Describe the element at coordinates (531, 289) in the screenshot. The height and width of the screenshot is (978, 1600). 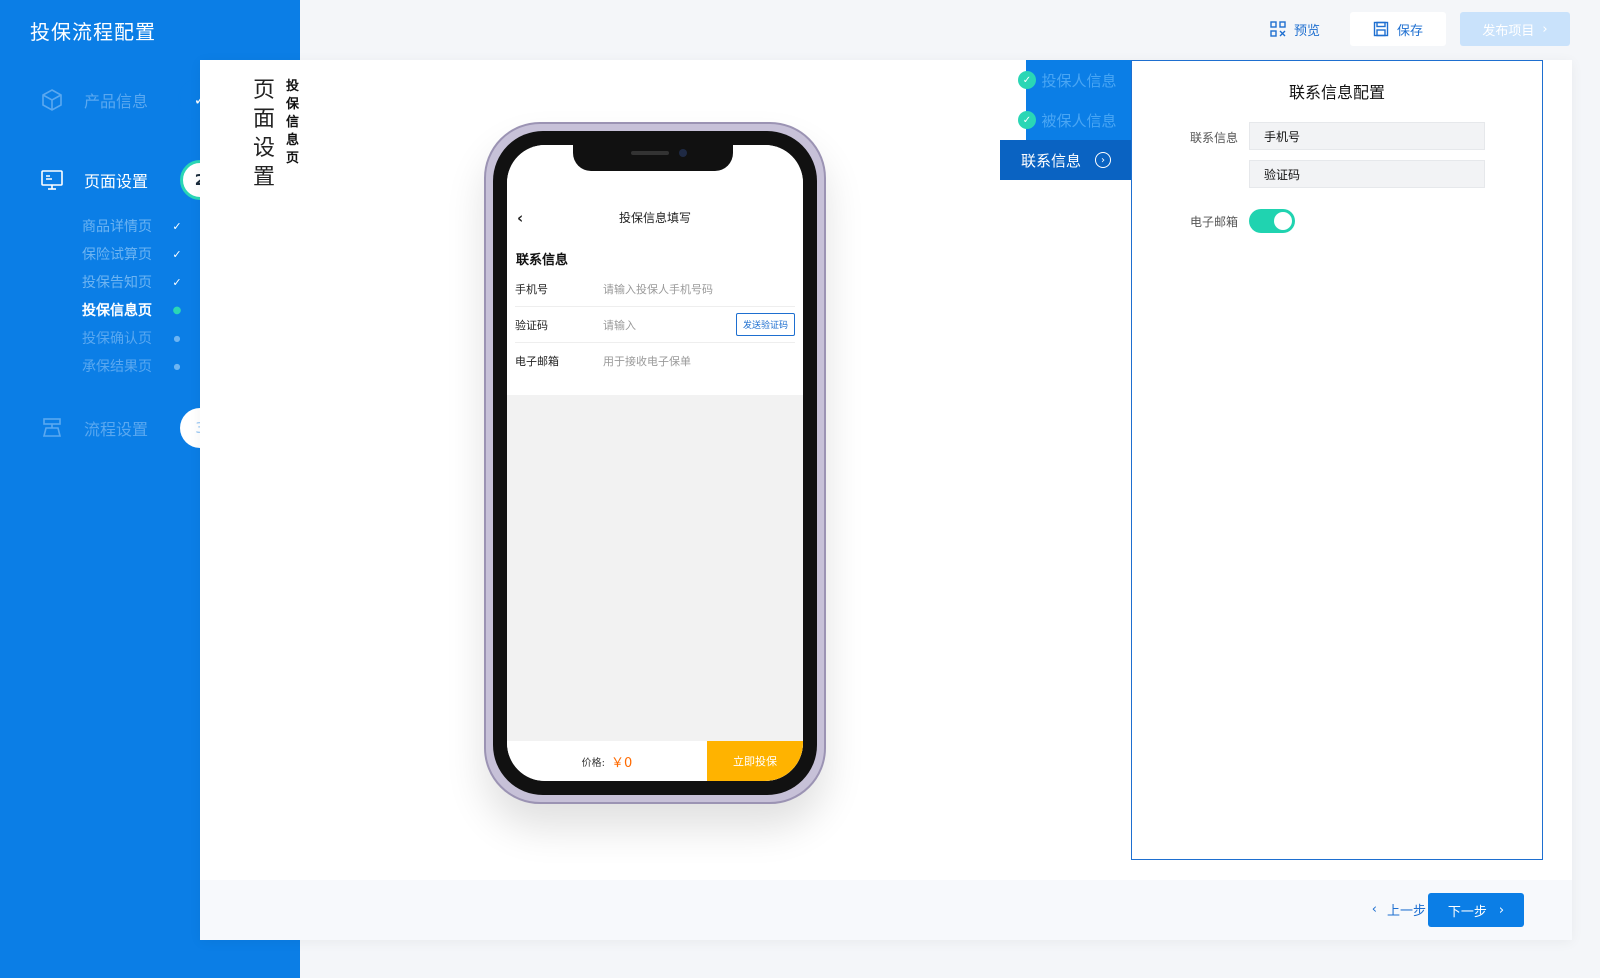
I see `field-label: 手机号` at that location.